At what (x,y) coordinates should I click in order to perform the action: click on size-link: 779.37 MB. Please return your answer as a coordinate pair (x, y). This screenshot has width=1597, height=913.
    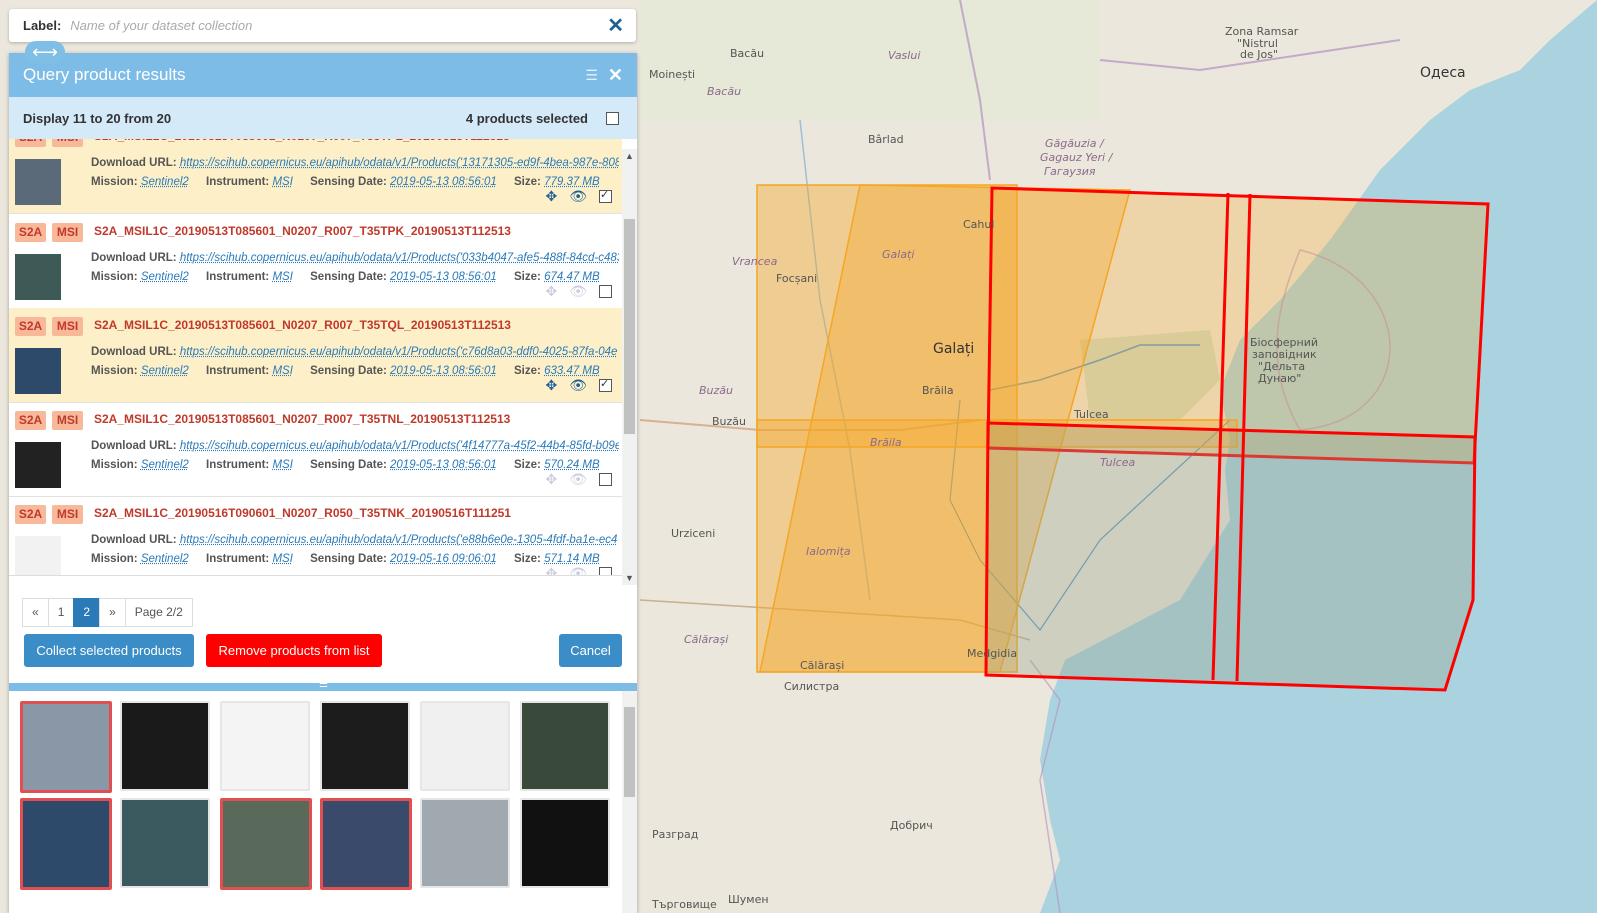
    Looking at the image, I should click on (572, 182).